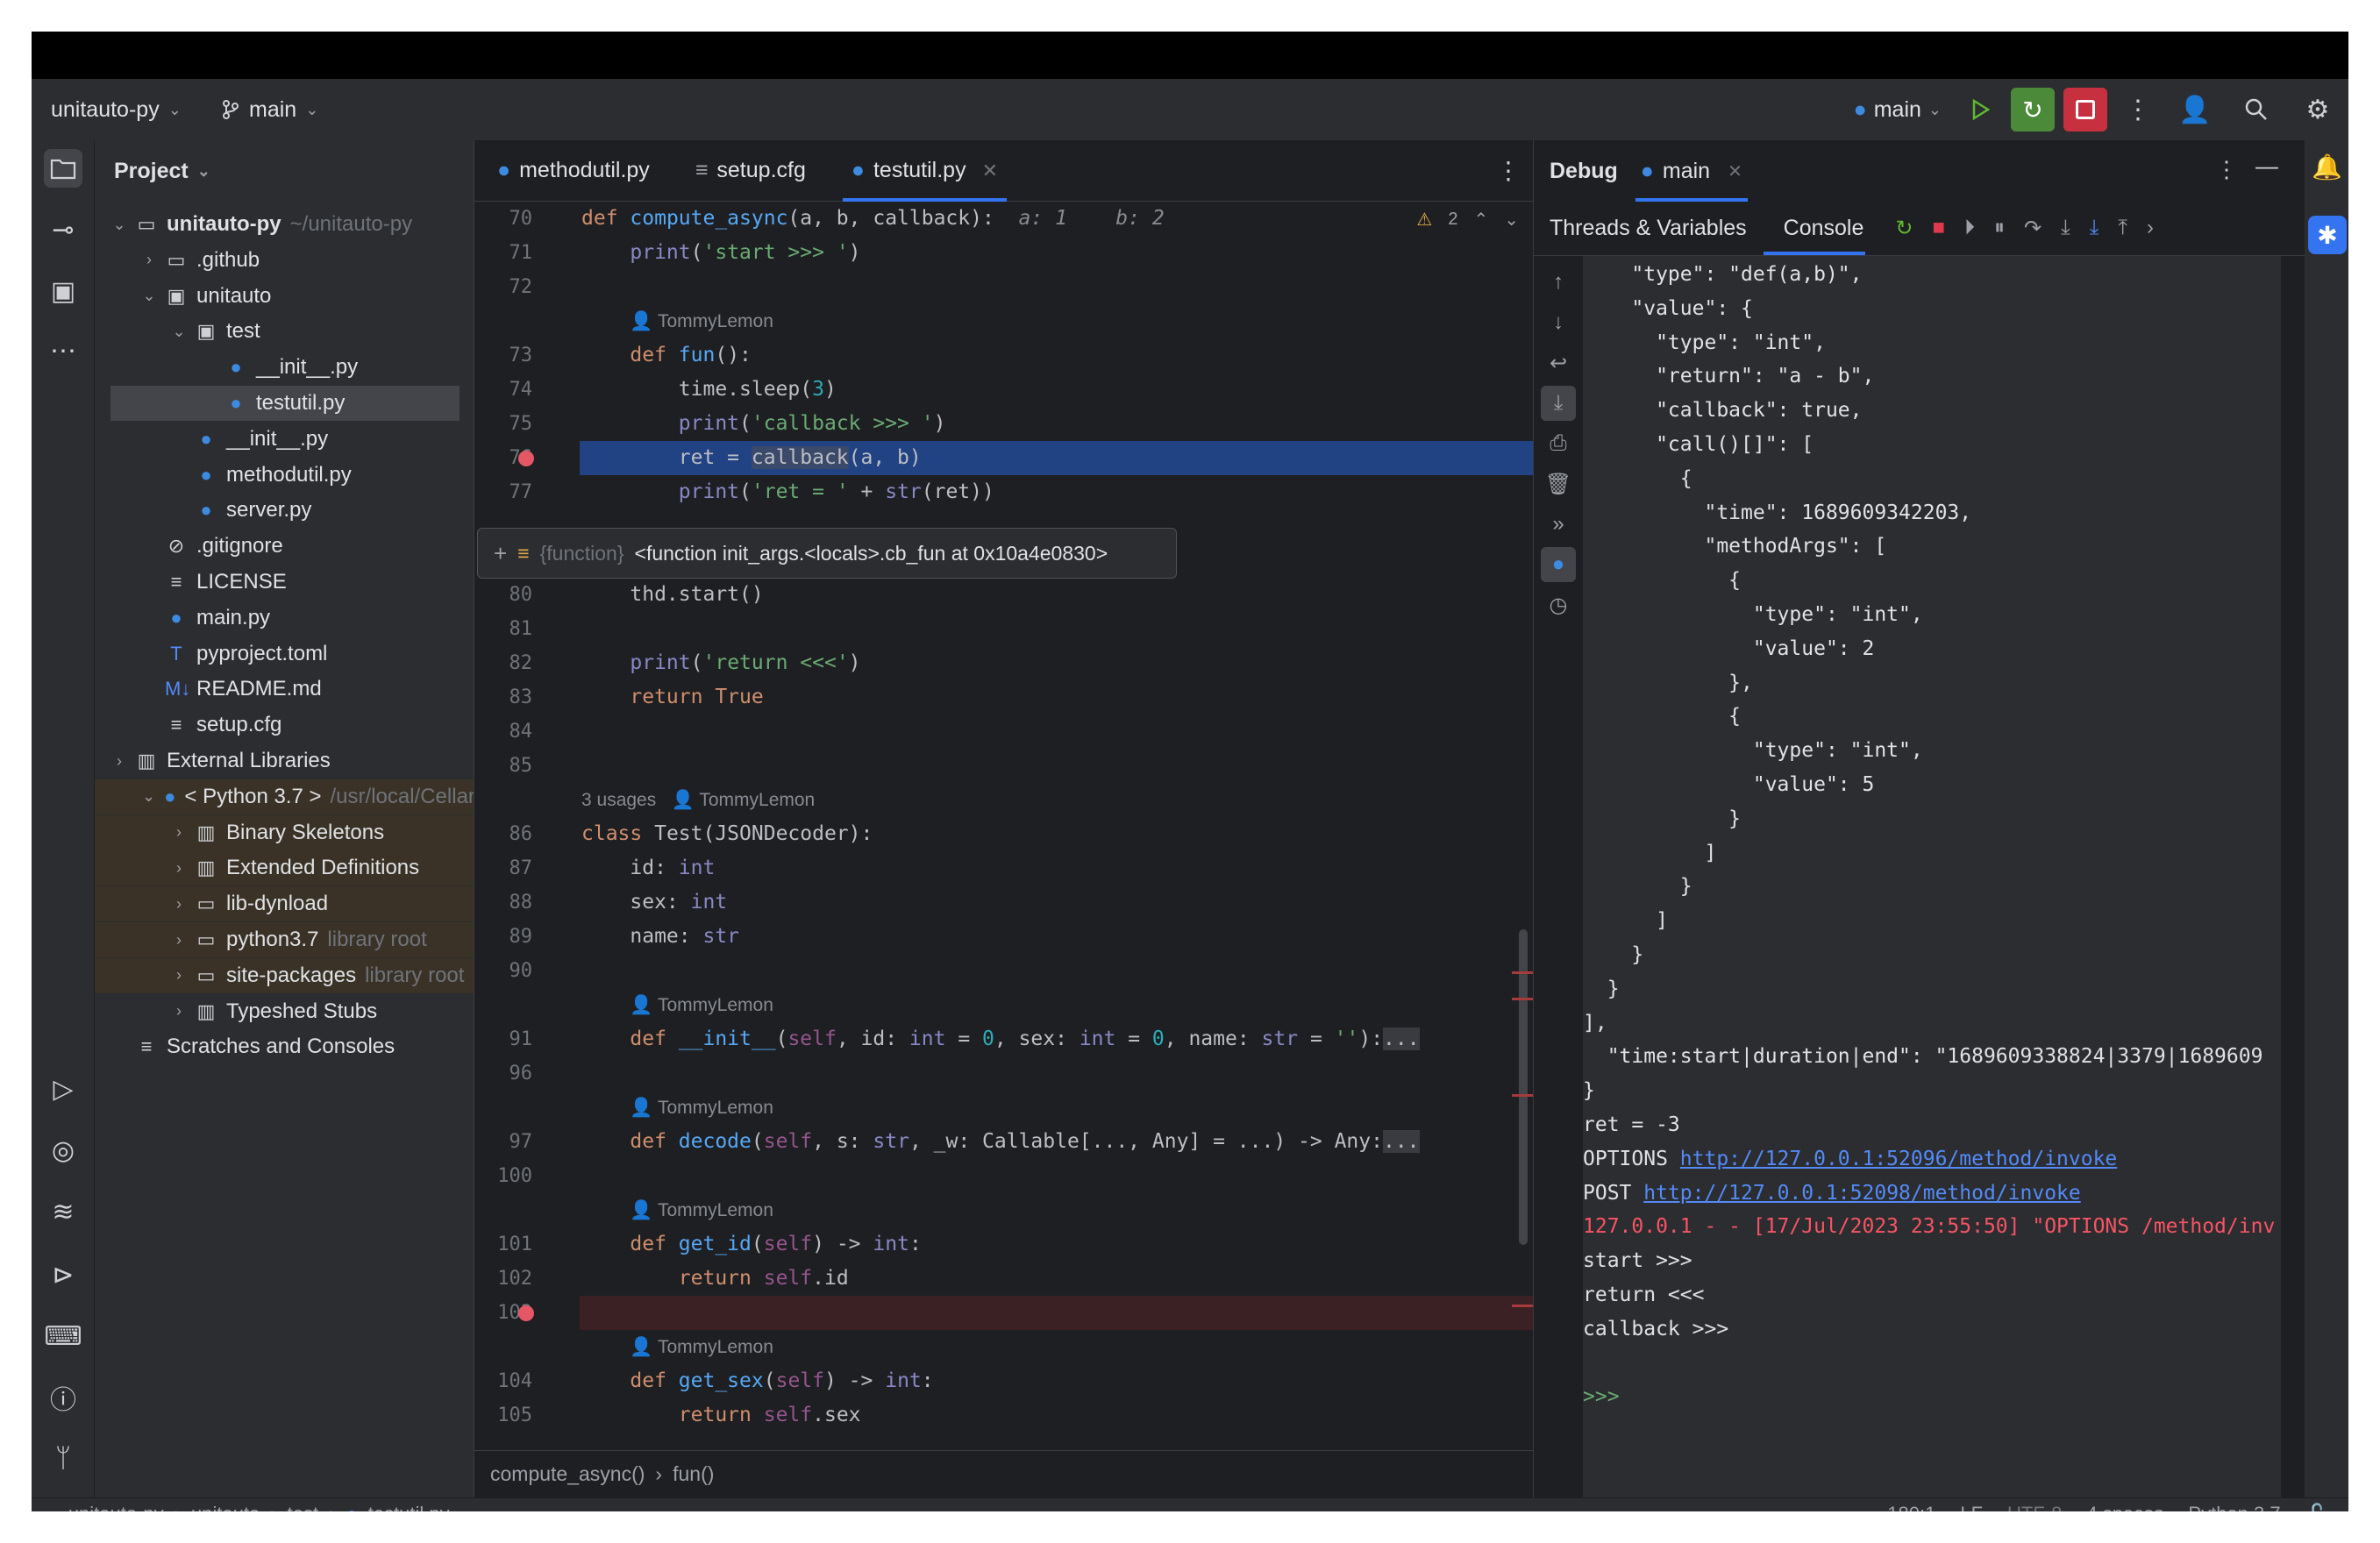 This screenshot has width=2380, height=1543. I want to click on step-out-icon: ⤒, so click(2122, 228).